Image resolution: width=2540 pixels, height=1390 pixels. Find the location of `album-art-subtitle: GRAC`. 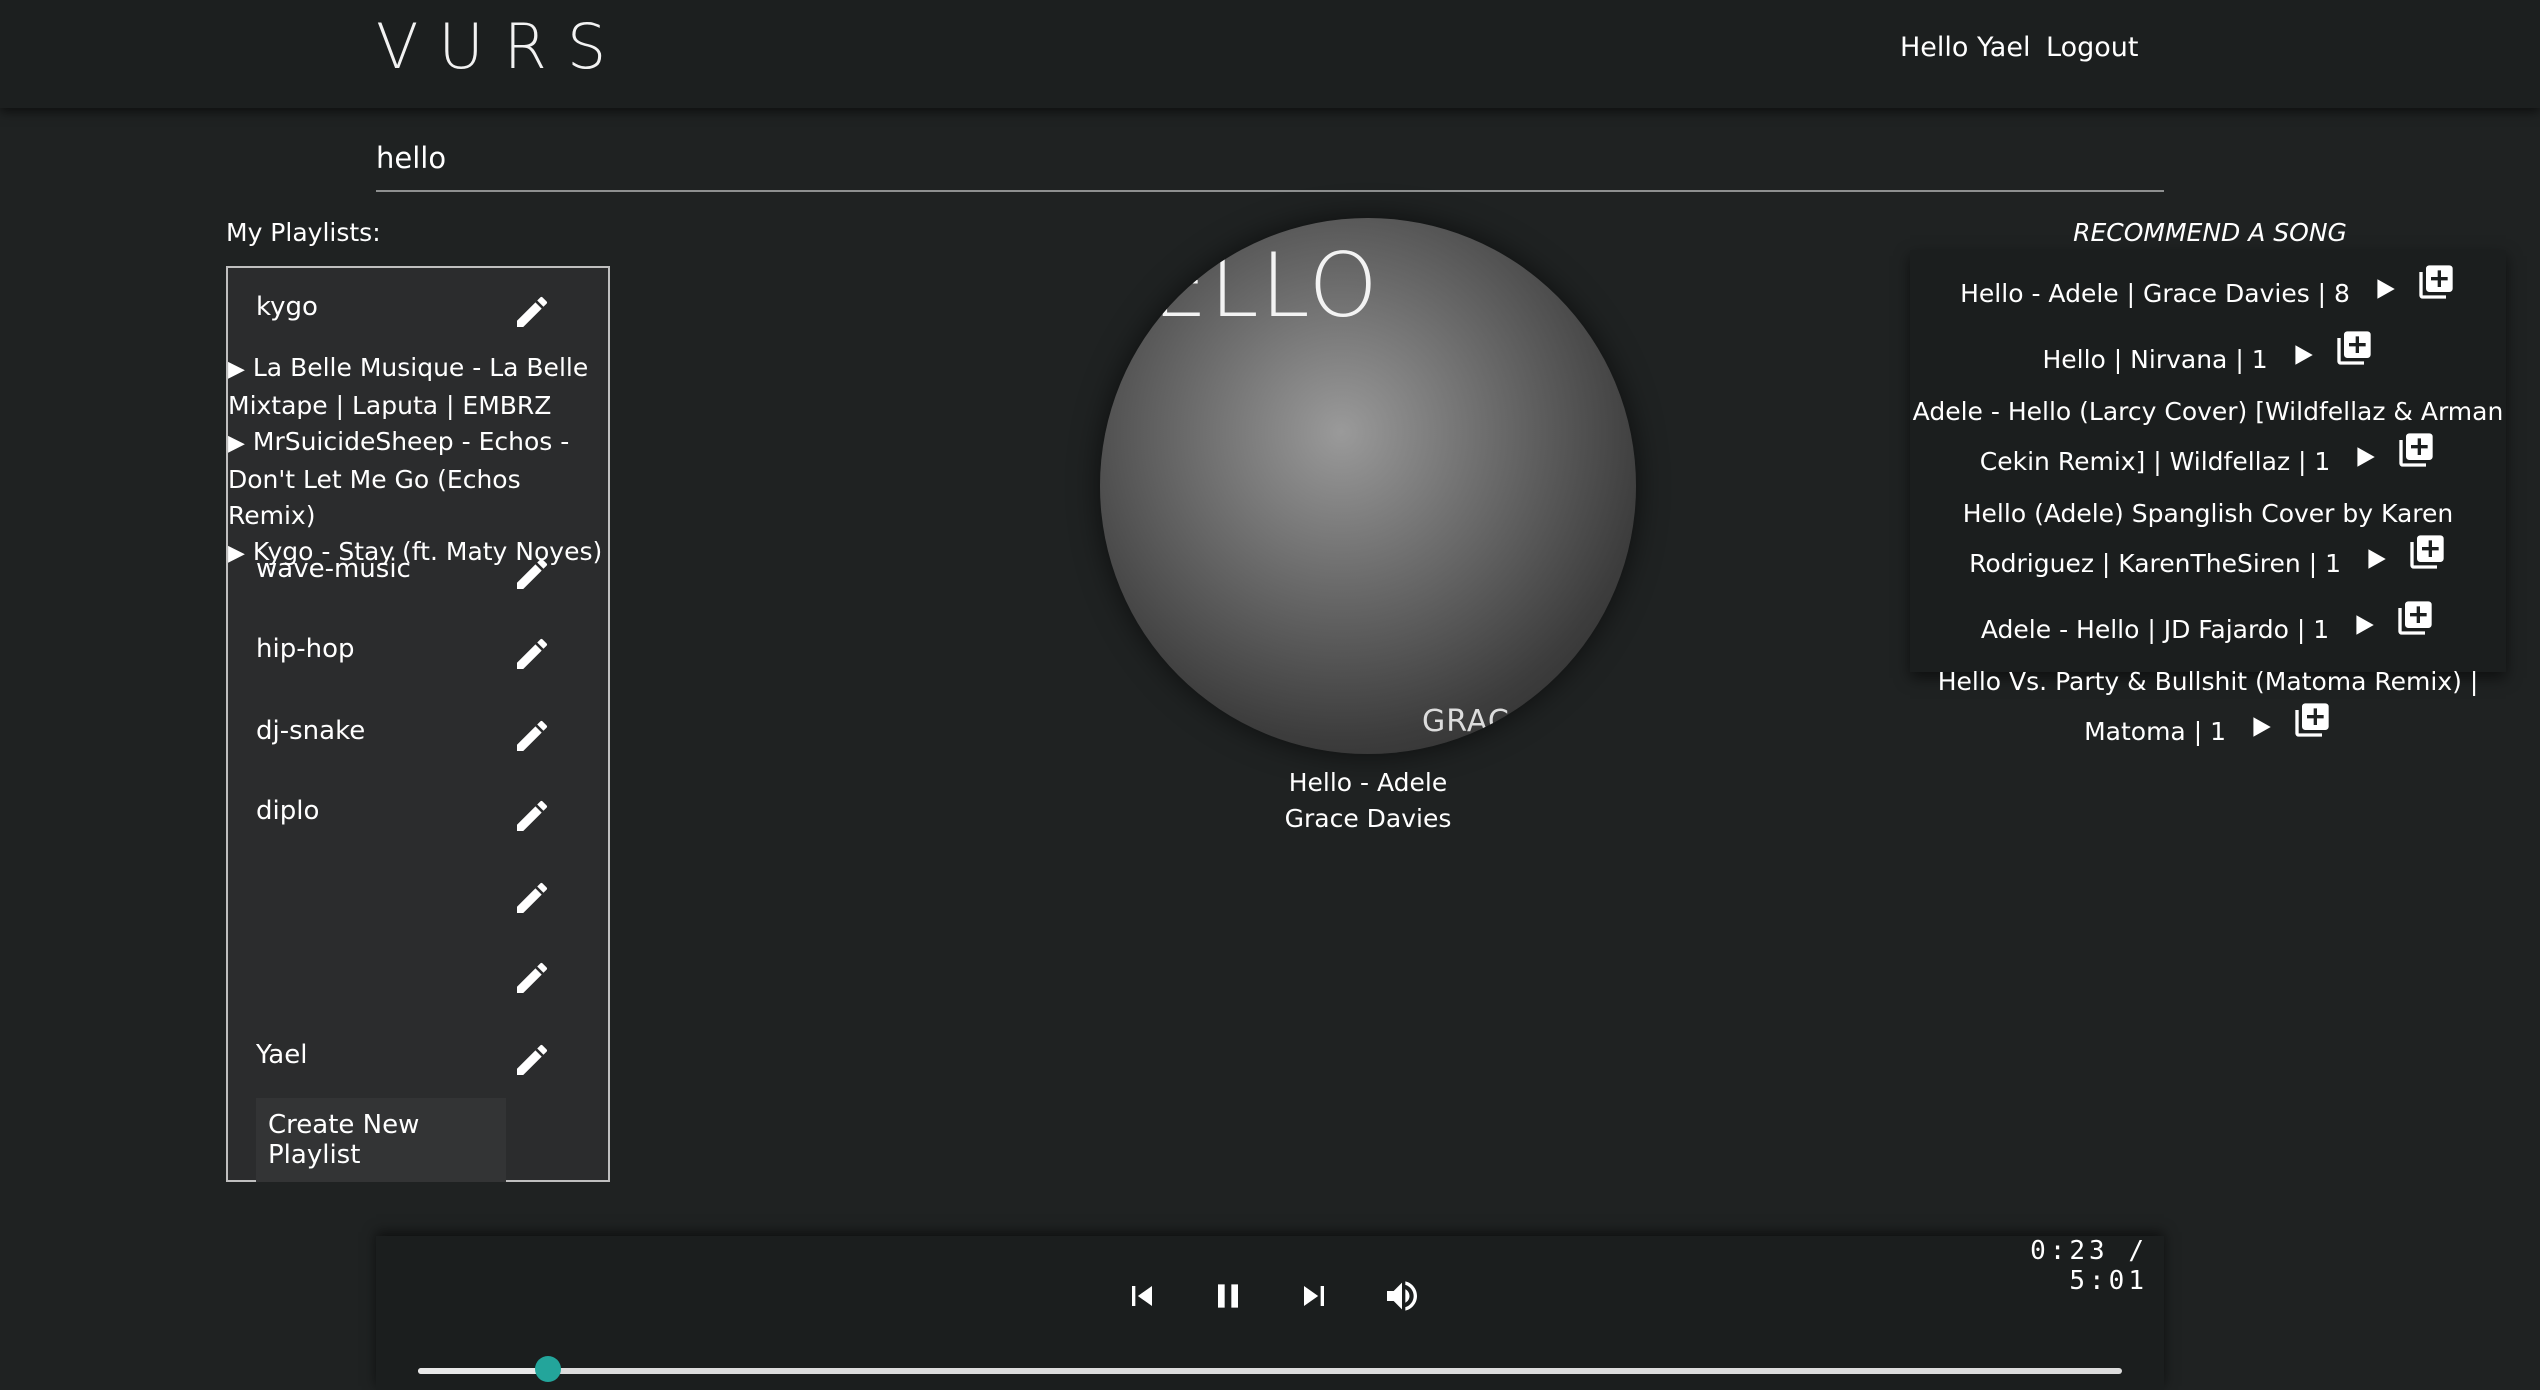

album-art-subtitle: GRAC is located at coordinates (1466, 721).